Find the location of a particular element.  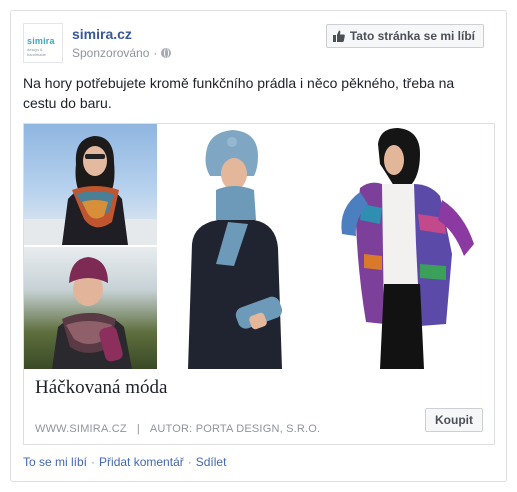

logo-word: simira is located at coordinates (41, 41).